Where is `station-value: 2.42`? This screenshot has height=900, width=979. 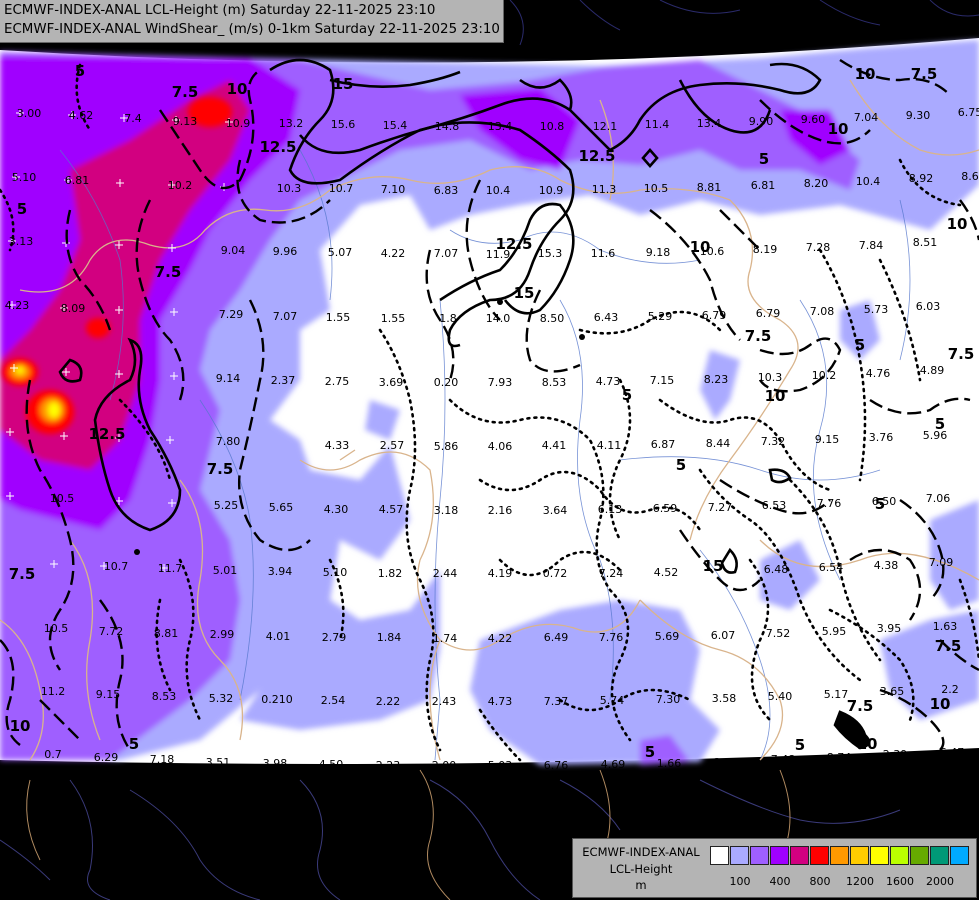
station-value: 2.42 is located at coordinates (726, 762).